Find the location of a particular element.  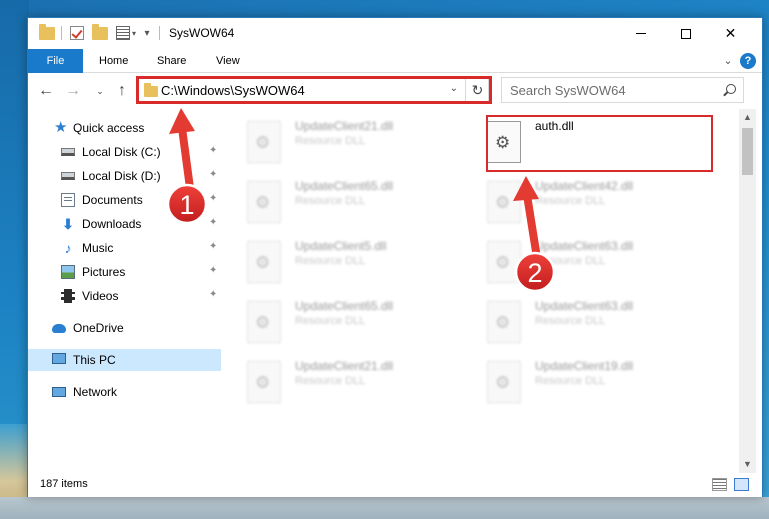

divider is located at coordinates (61, 33).